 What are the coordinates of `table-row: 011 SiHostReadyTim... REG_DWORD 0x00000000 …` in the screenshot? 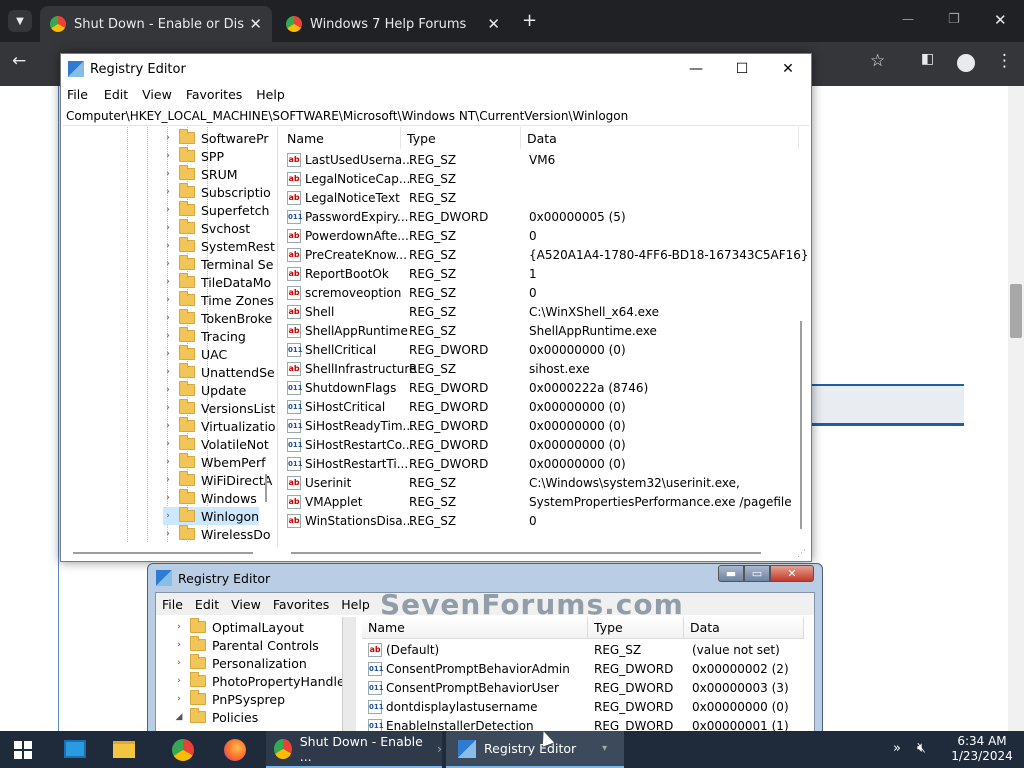 It's located at (541, 426).